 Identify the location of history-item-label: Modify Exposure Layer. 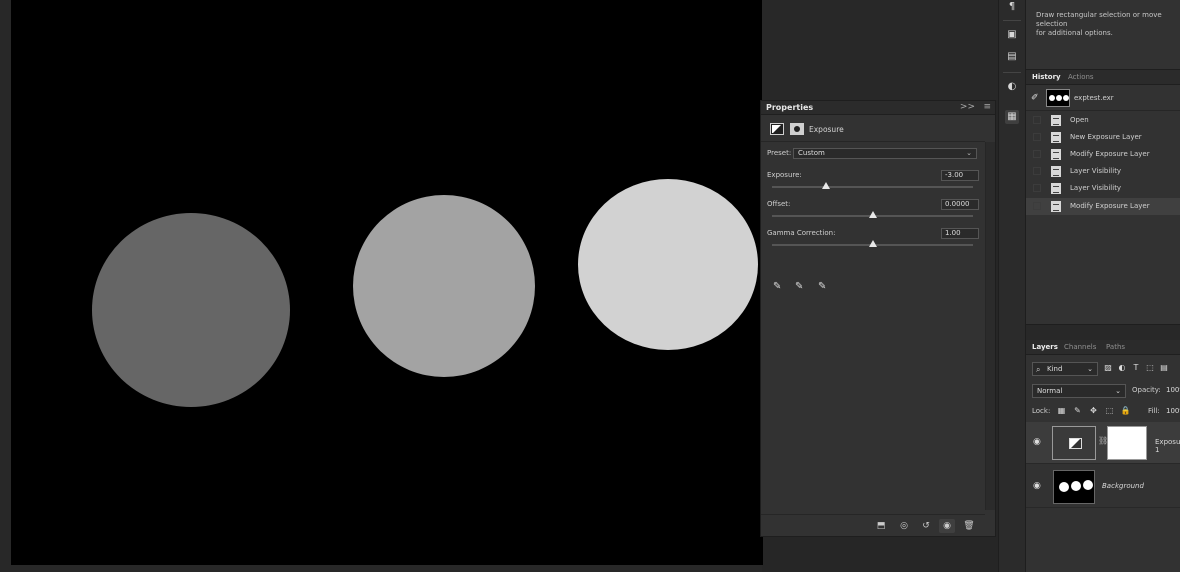
(1110, 206).